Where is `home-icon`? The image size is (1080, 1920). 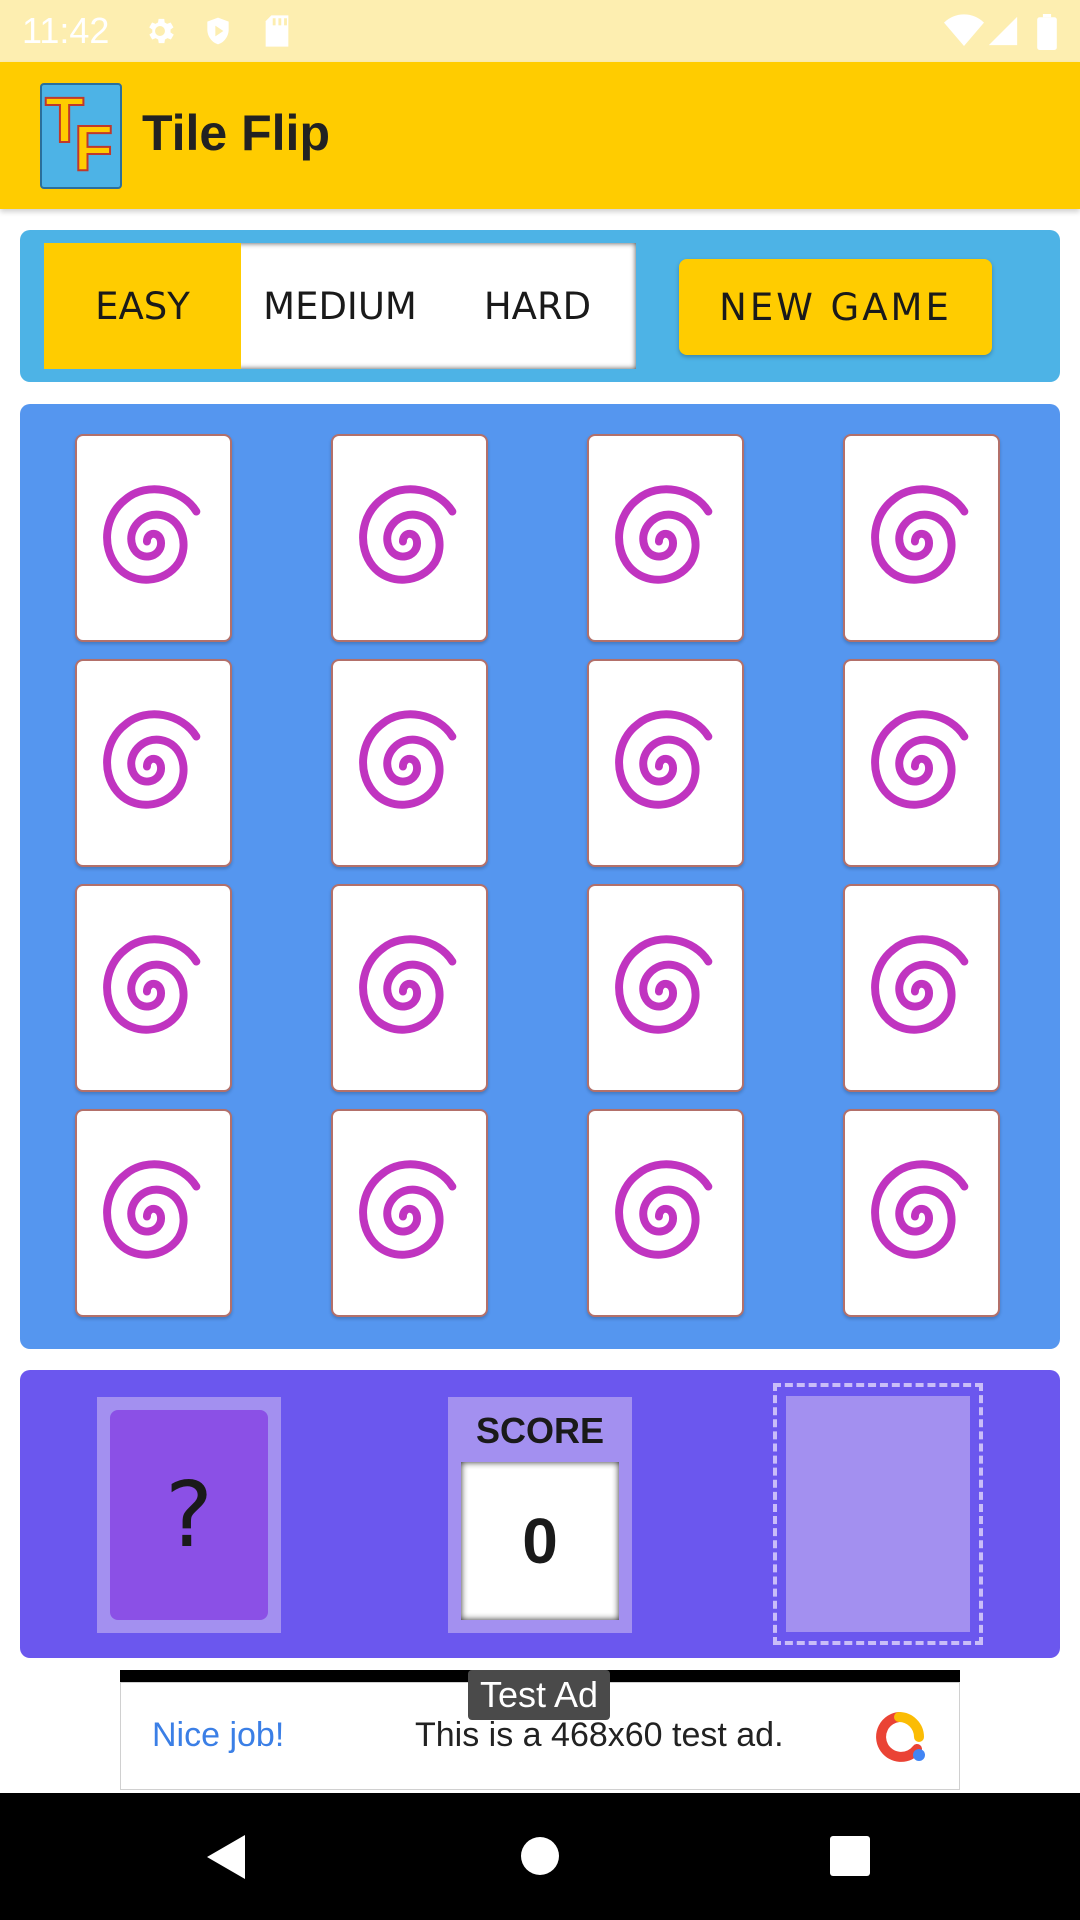 home-icon is located at coordinates (540, 1856).